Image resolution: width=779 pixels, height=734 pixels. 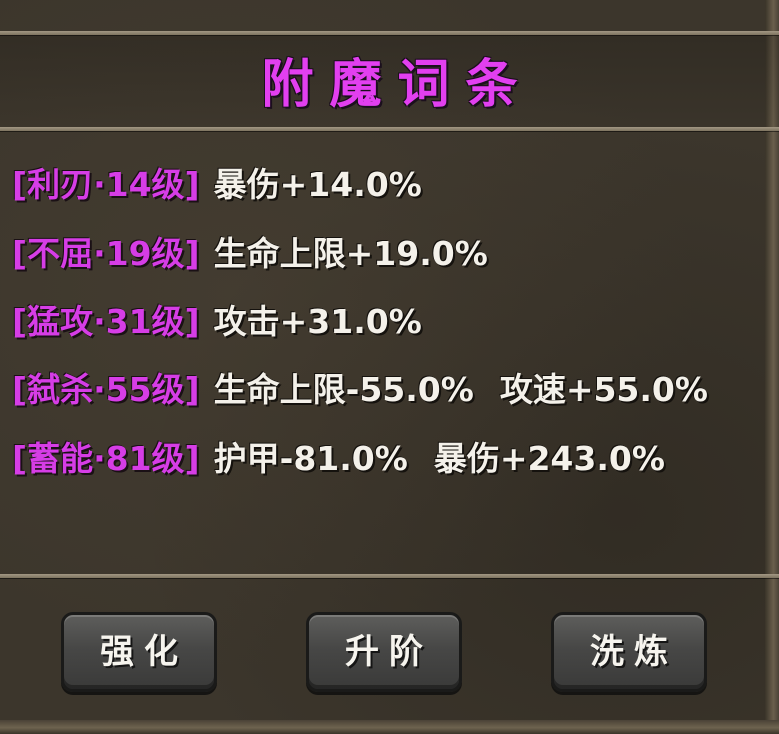 What do you see at coordinates (389, 576) in the screenshot?
I see `bottom-divider` at bounding box center [389, 576].